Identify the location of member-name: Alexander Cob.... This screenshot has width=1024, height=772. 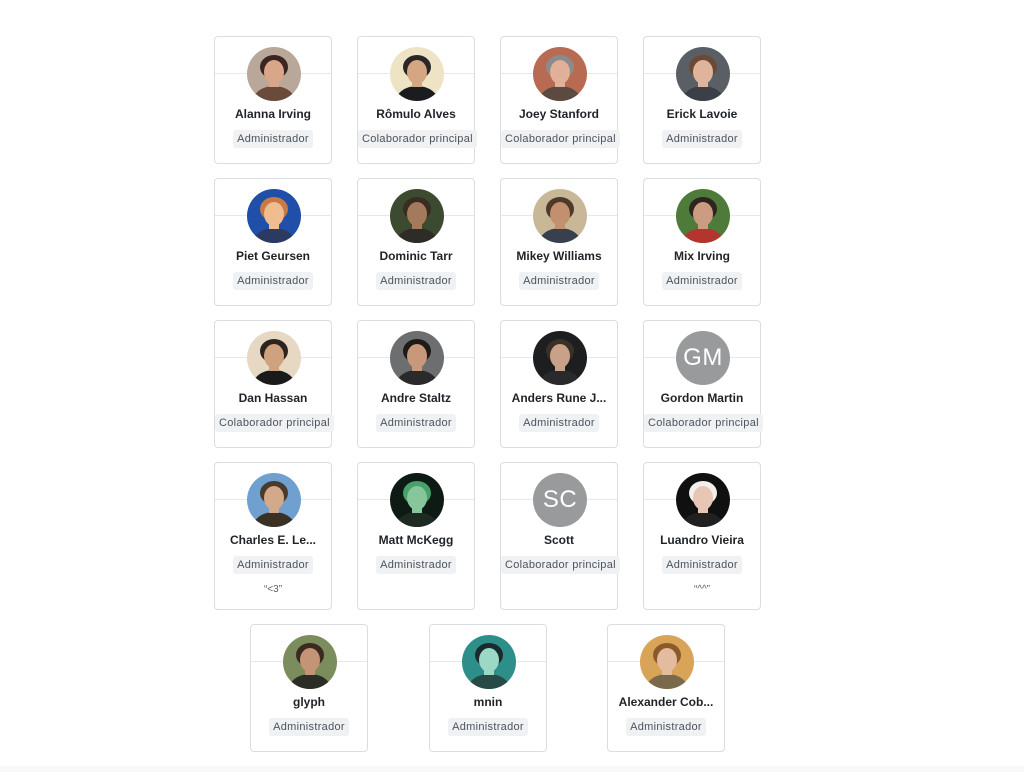
(666, 702).